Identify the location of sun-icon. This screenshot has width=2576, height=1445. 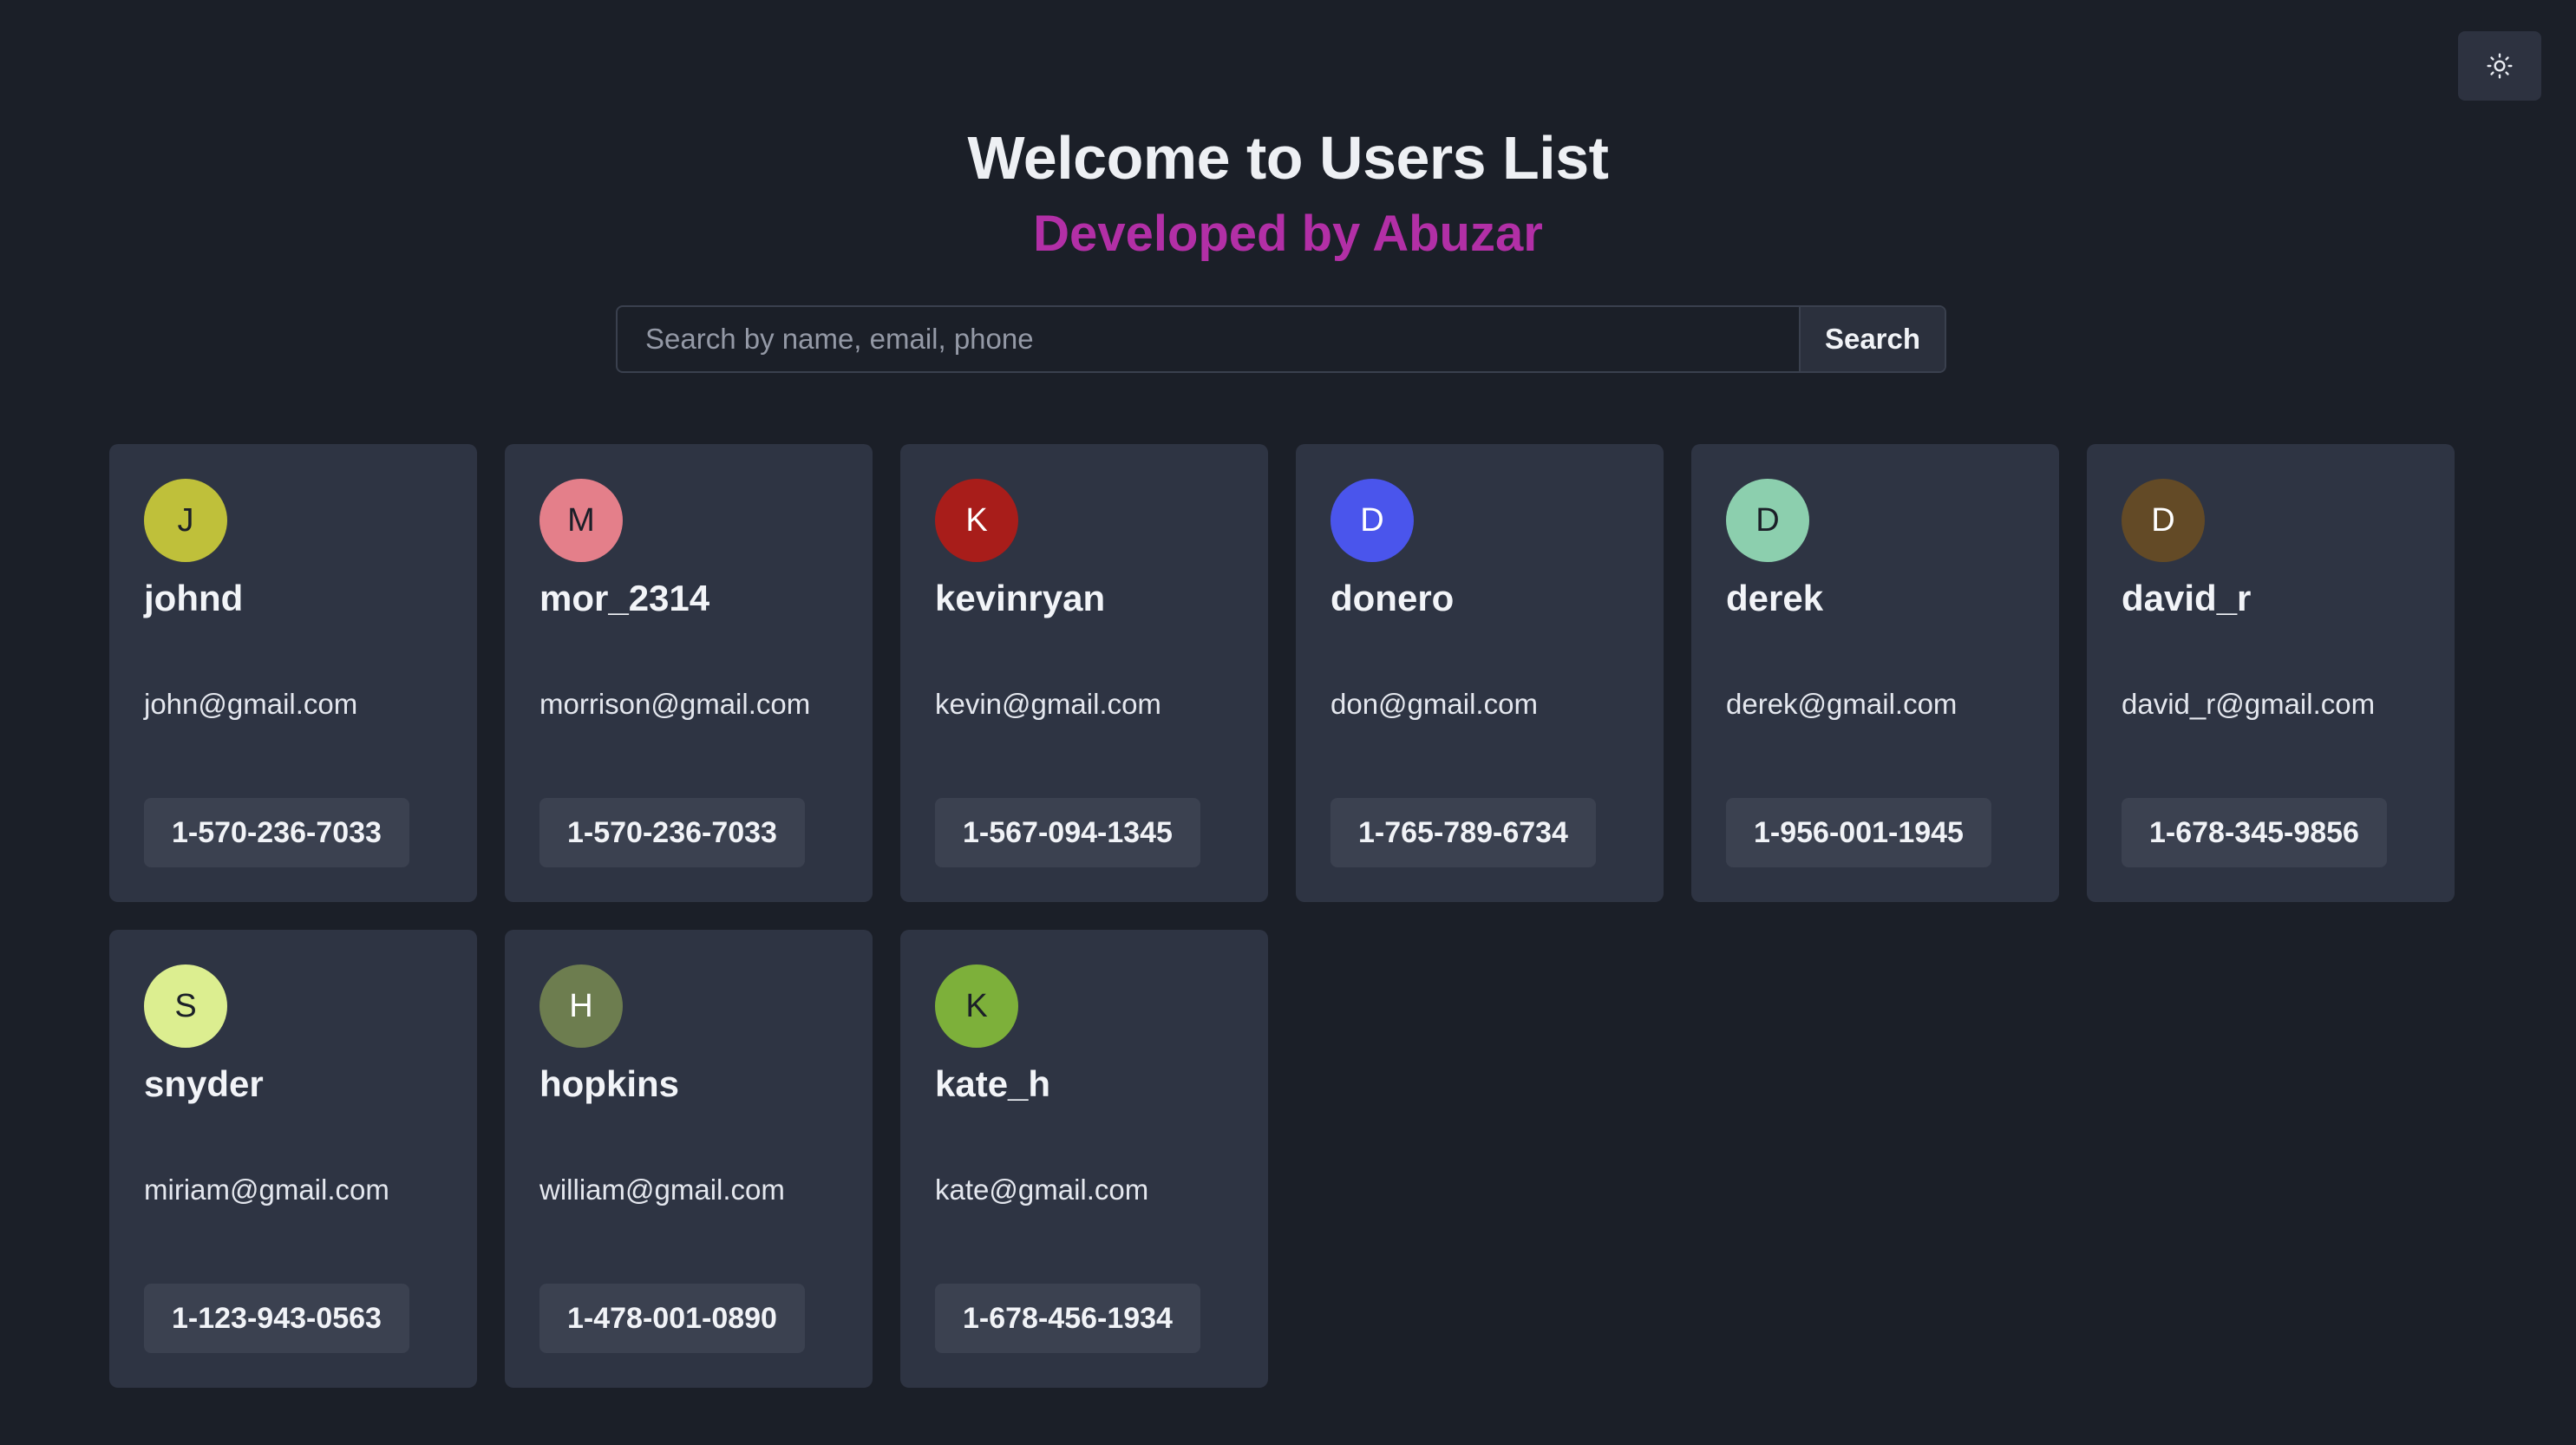
(2500, 66).